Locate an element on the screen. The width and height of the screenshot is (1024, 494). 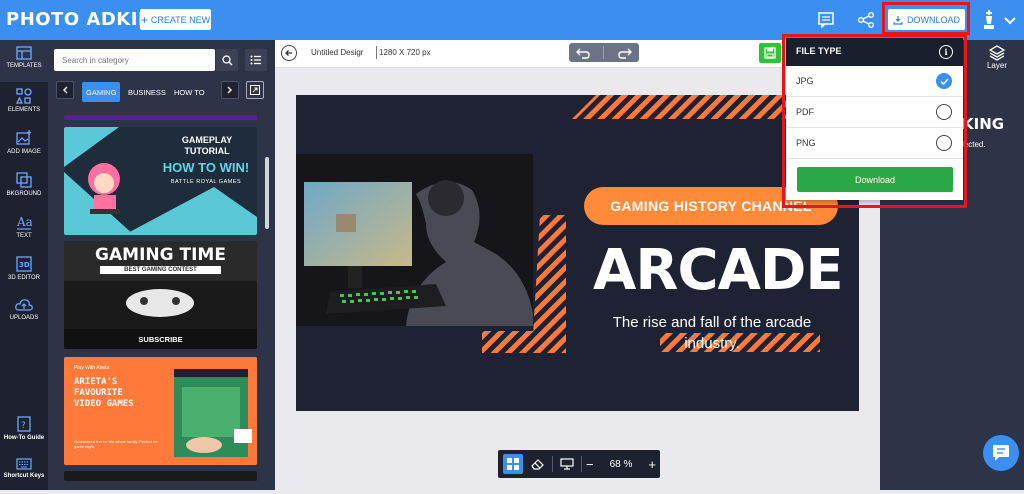
text-icon: Aa is located at coordinates (24, 222).